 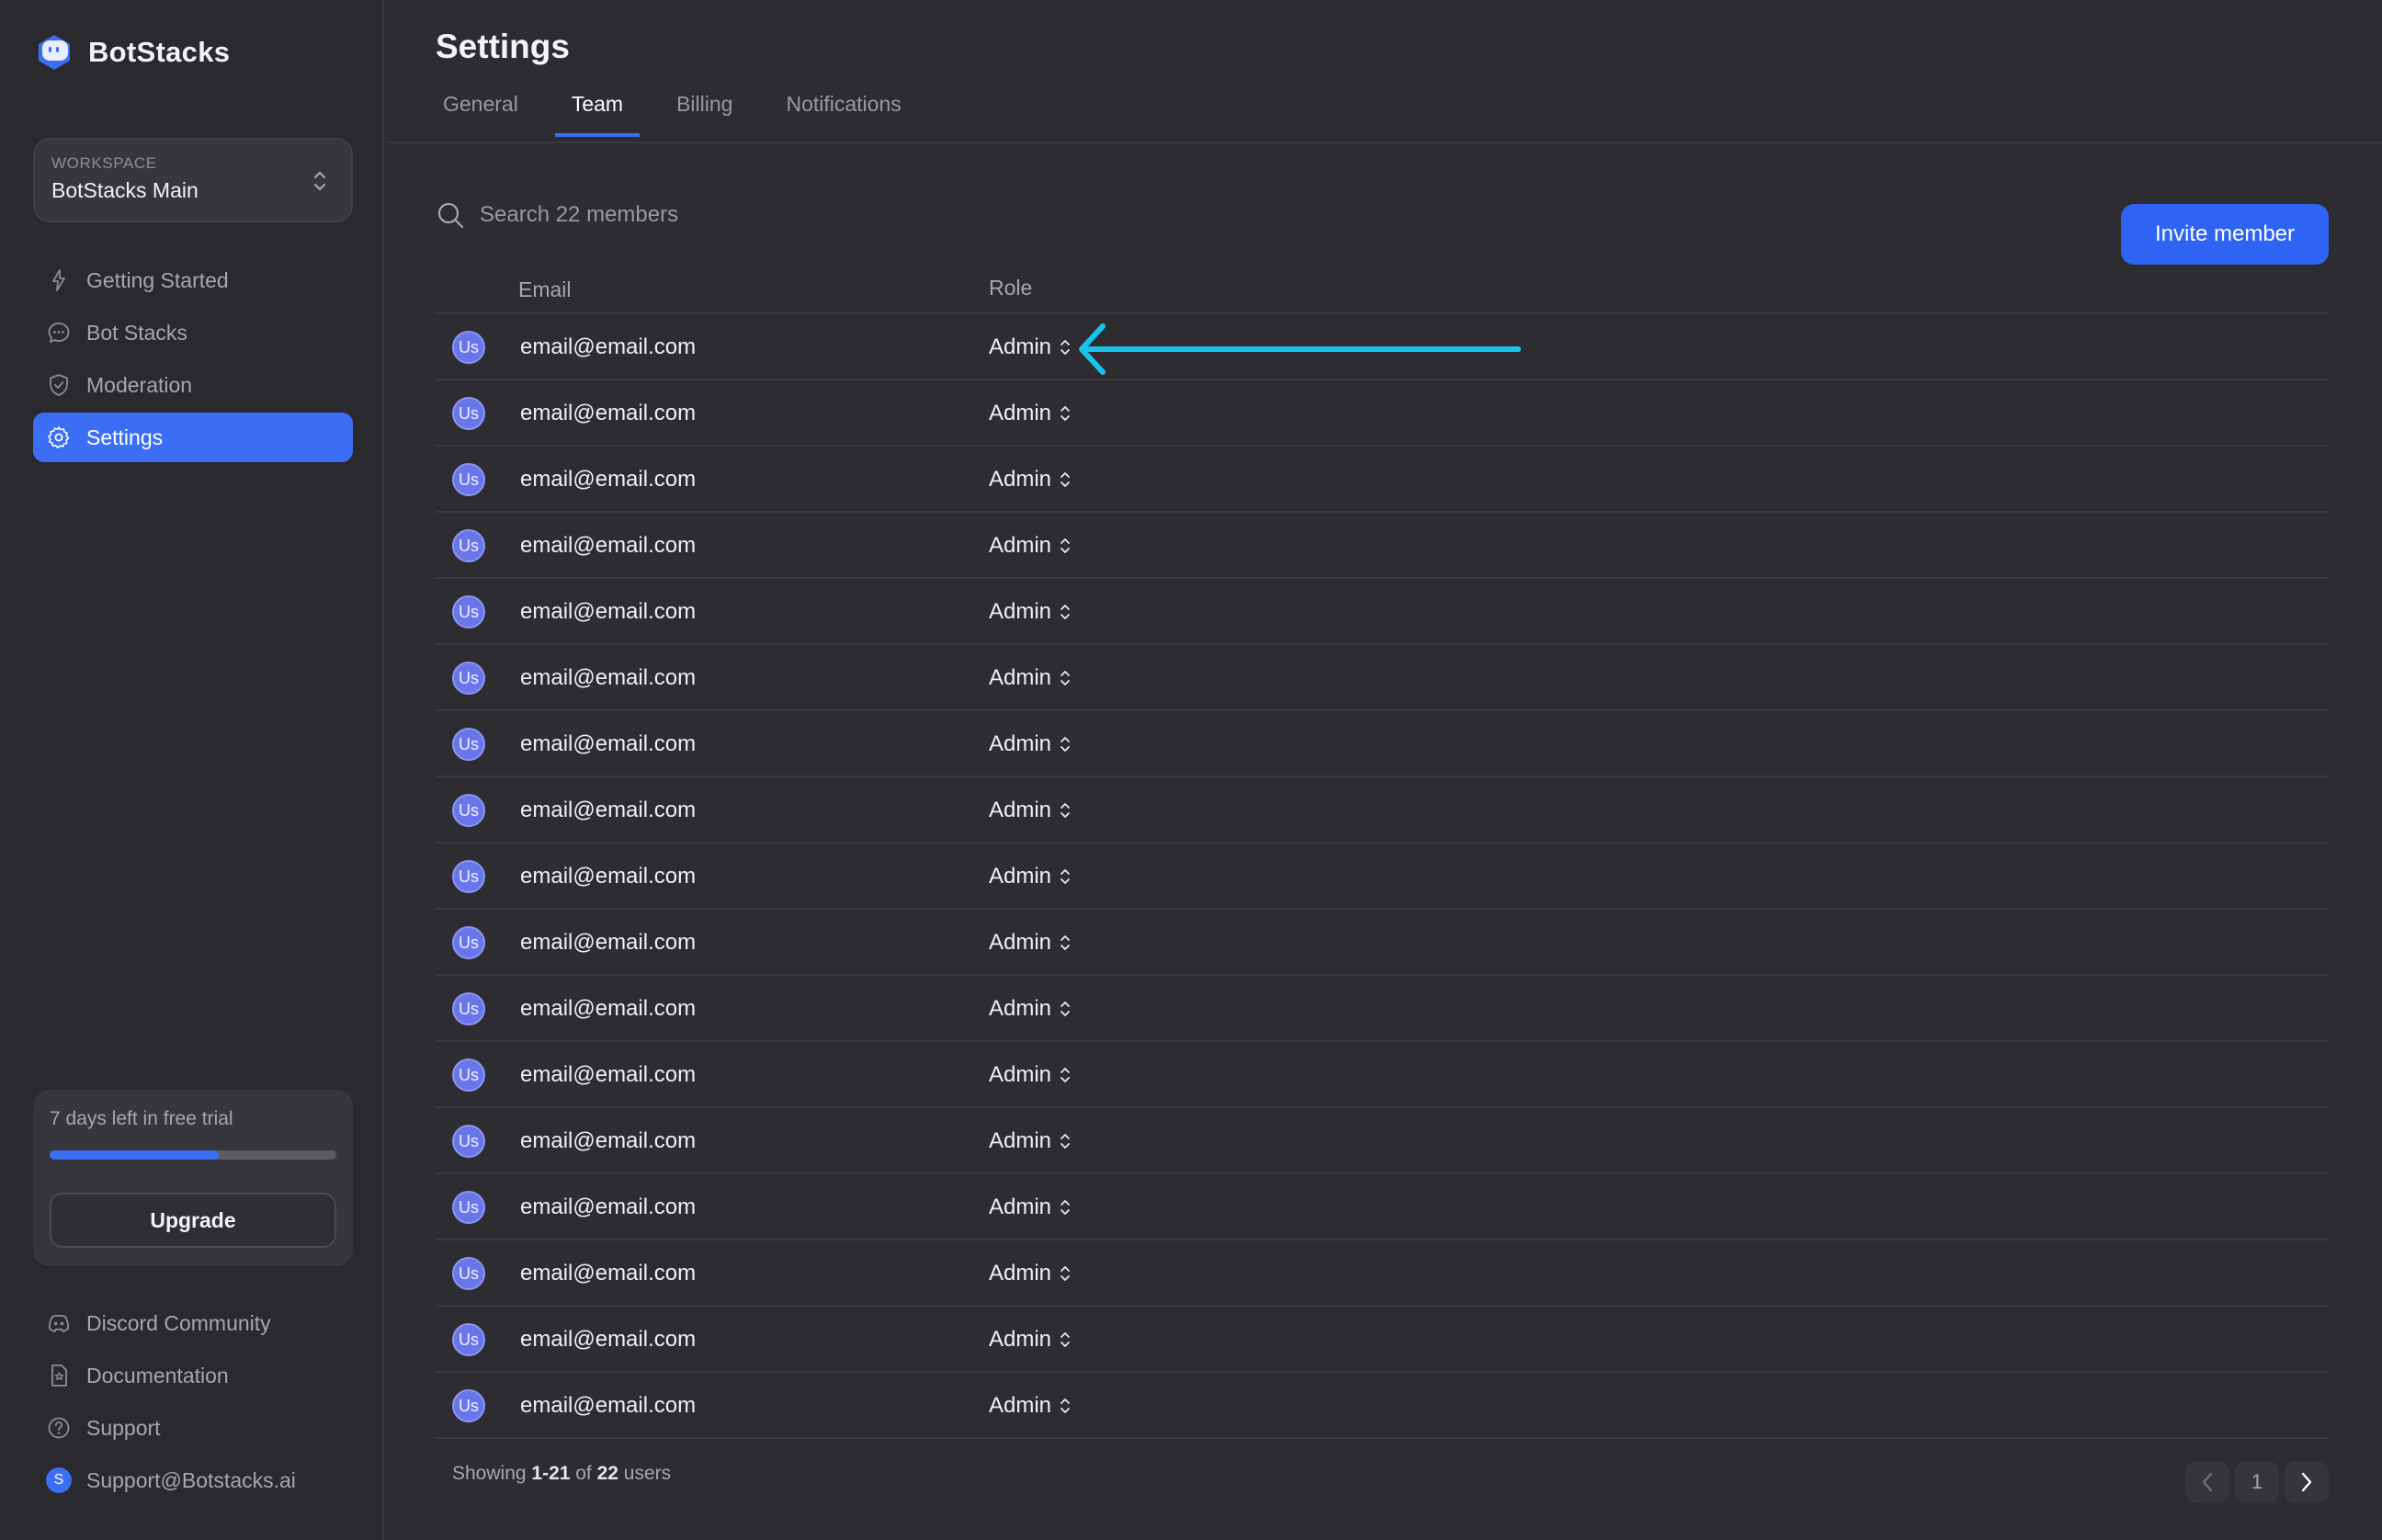 What do you see at coordinates (598, 111) in the screenshot?
I see `tab-team: Team` at bounding box center [598, 111].